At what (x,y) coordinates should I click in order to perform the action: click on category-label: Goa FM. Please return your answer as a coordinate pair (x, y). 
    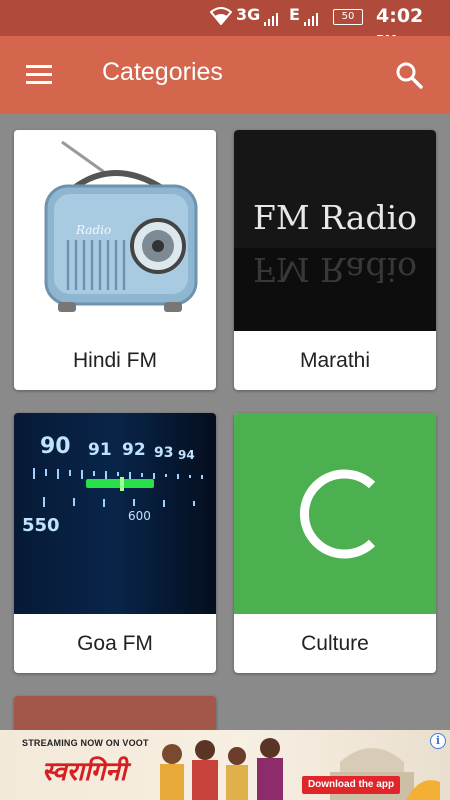
    Looking at the image, I should click on (115, 643).